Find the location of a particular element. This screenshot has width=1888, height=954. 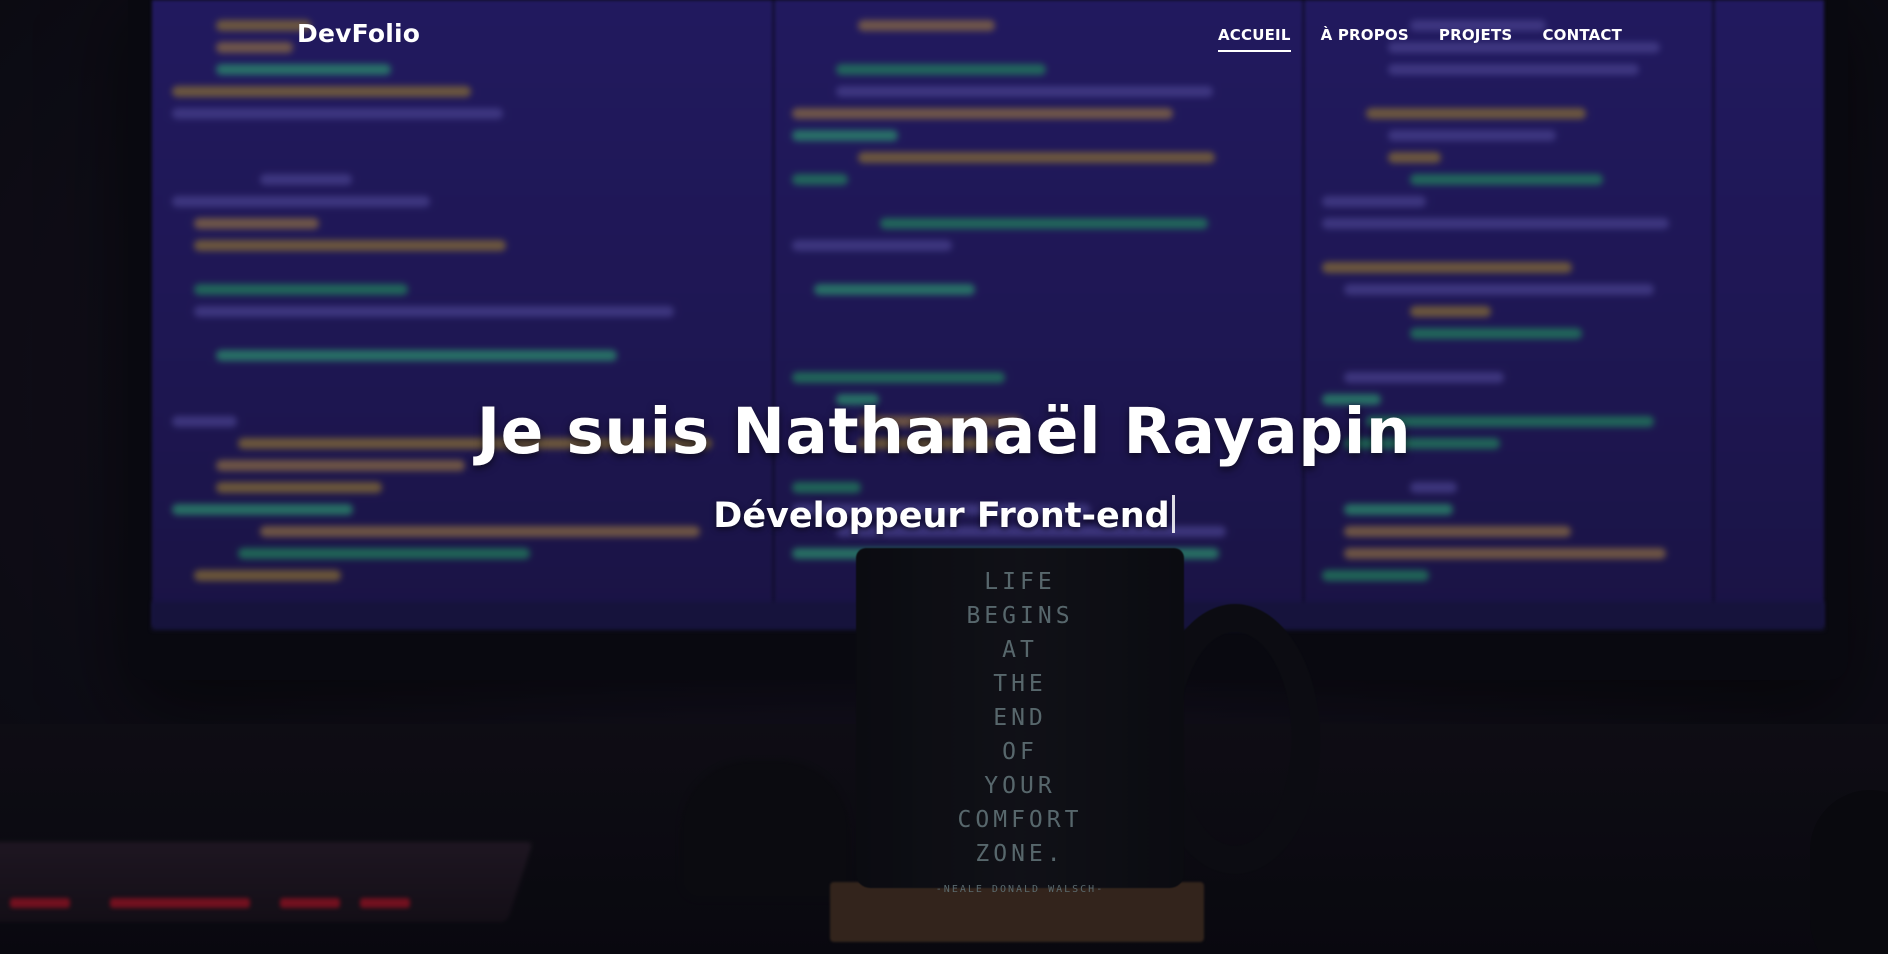

typing-cursor is located at coordinates (1173, 514).